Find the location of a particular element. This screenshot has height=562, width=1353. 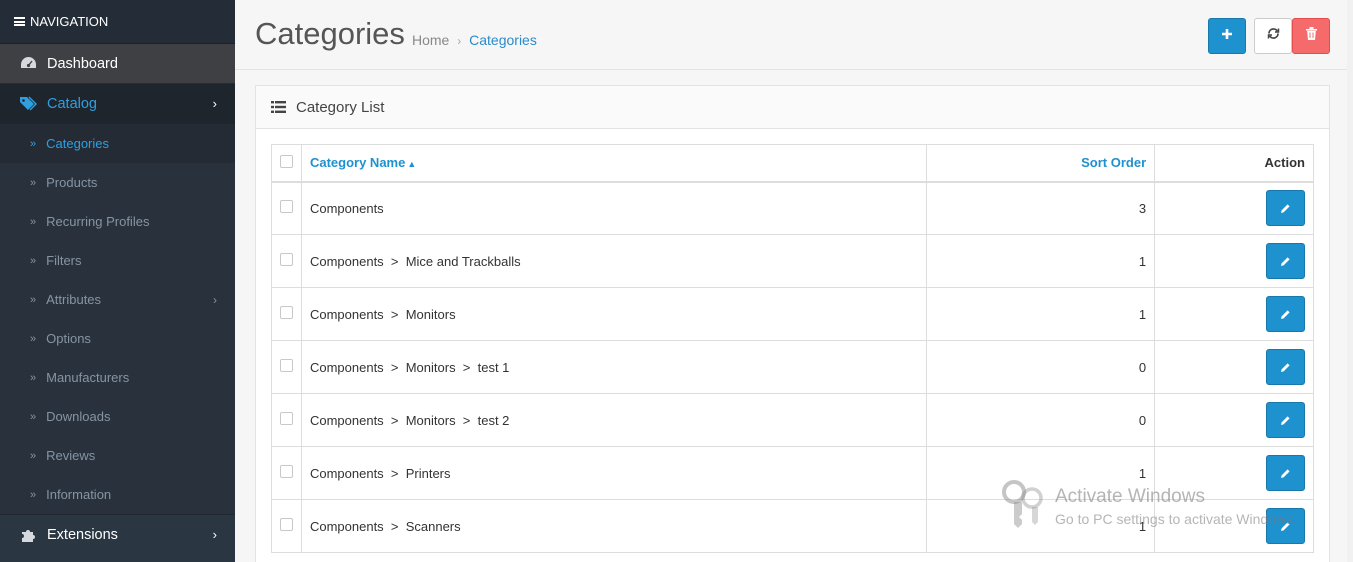

category-name-cell: Components > Printers is located at coordinates (614, 473).